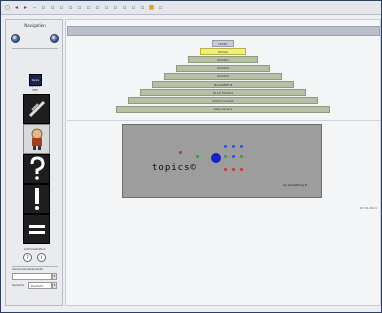 This screenshot has width=382, height=313. Describe the element at coordinates (35, 25) in the screenshot. I see `sidebar-title: Navigation` at that location.